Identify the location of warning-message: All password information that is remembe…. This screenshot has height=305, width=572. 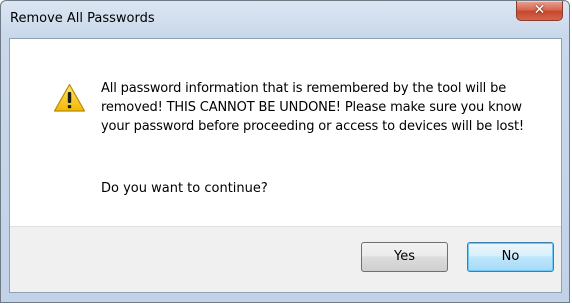
(312, 107).